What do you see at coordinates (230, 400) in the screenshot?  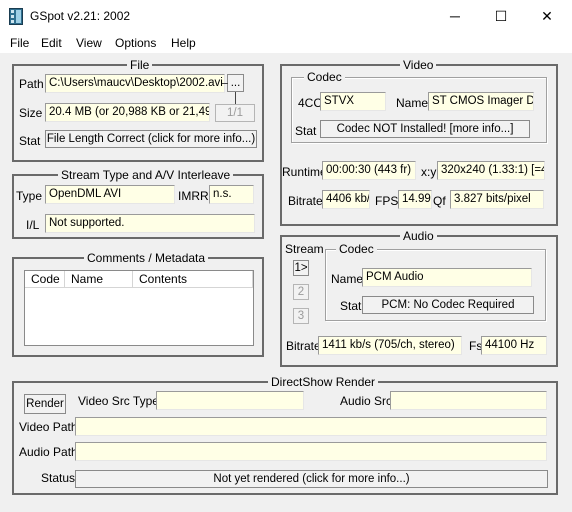 I see `video-src-type-field` at bounding box center [230, 400].